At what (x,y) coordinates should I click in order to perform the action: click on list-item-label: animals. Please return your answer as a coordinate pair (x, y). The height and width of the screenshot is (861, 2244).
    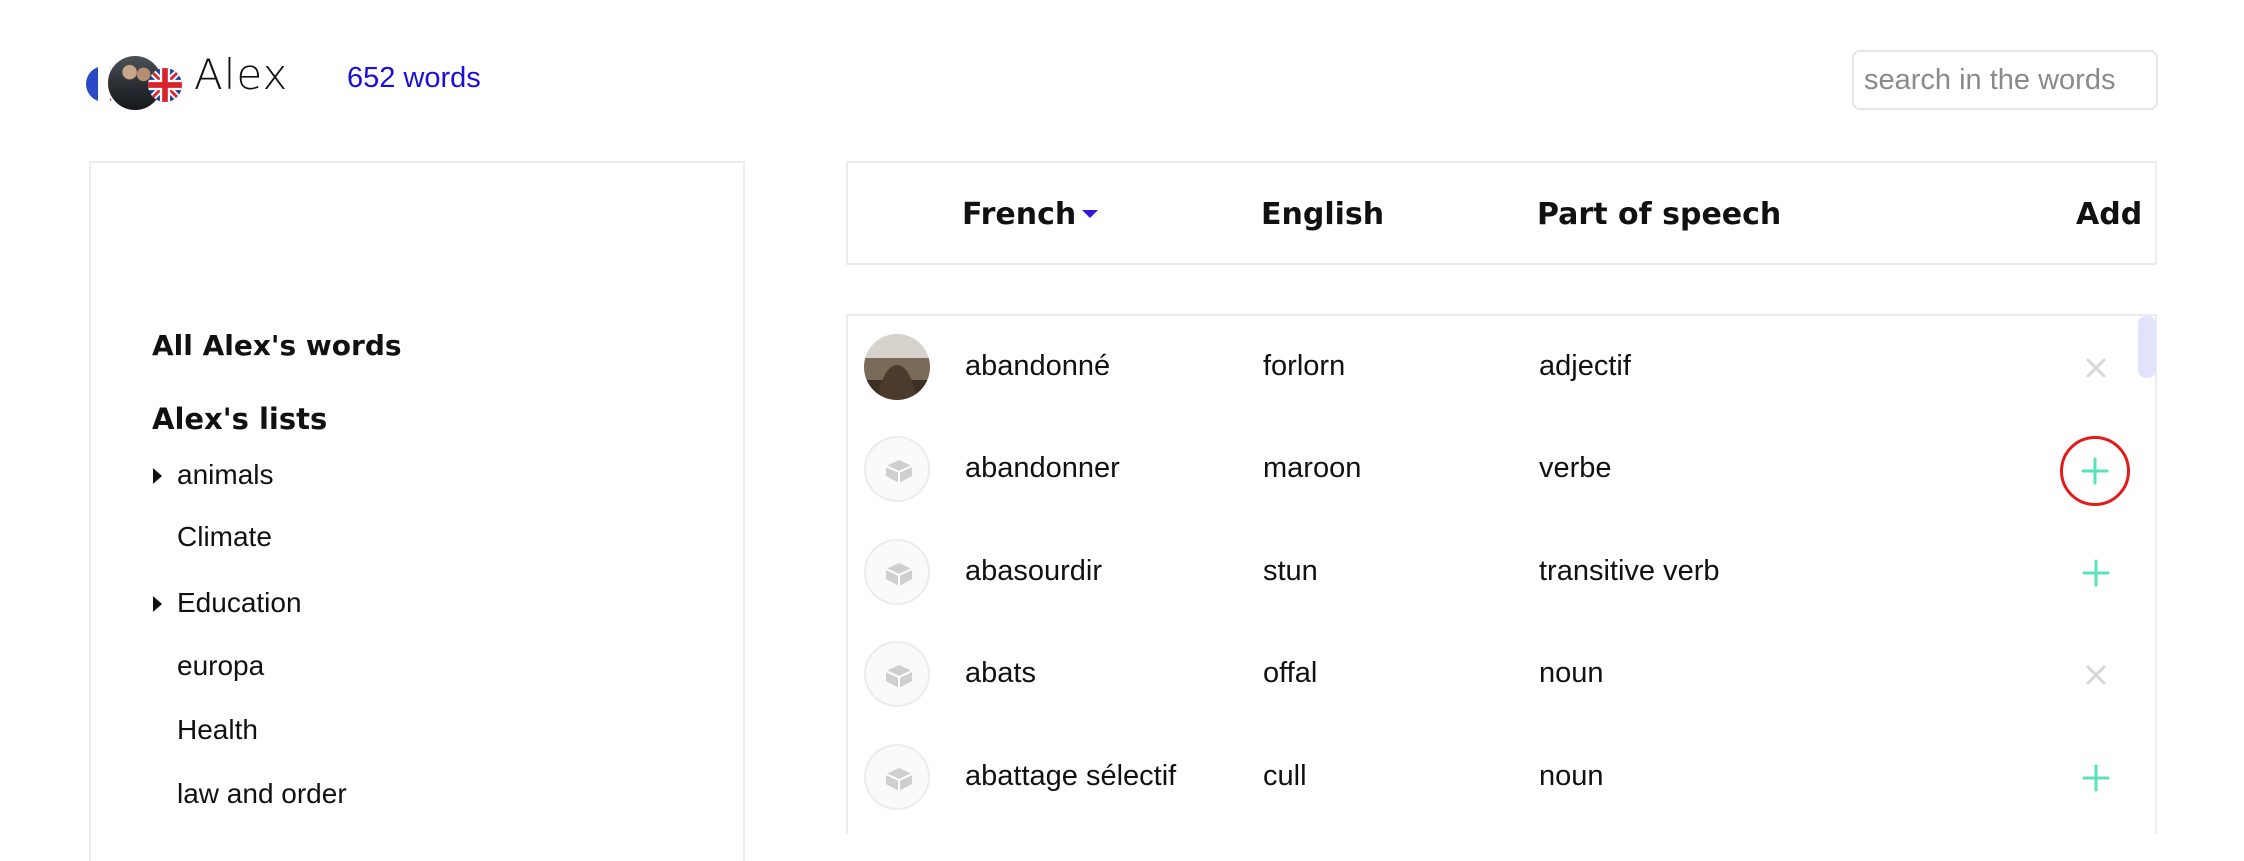
    Looking at the image, I should click on (225, 474).